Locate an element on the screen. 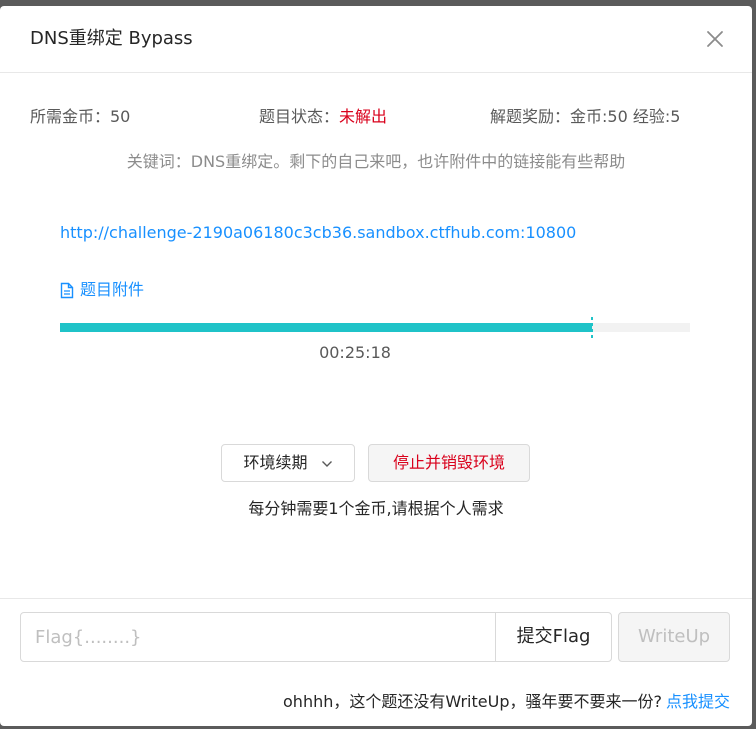 The image size is (756, 729). challenge-status: 题目状态：未解出 is located at coordinates (323, 117).